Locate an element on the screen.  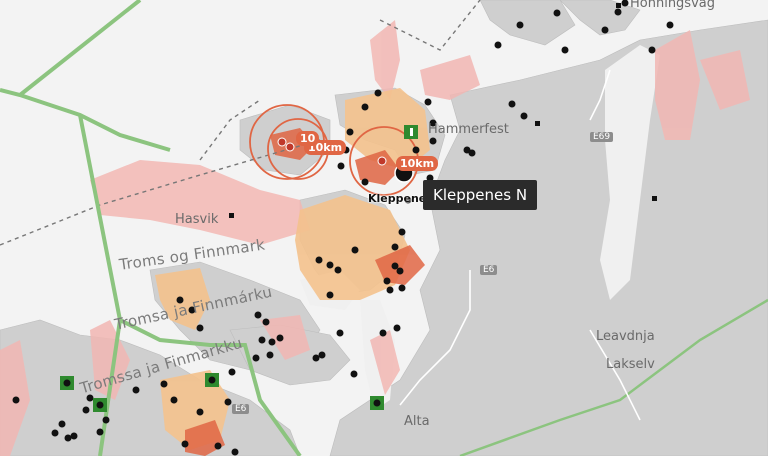
road-shield-e69: E69 is located at coordinates (602, 137).